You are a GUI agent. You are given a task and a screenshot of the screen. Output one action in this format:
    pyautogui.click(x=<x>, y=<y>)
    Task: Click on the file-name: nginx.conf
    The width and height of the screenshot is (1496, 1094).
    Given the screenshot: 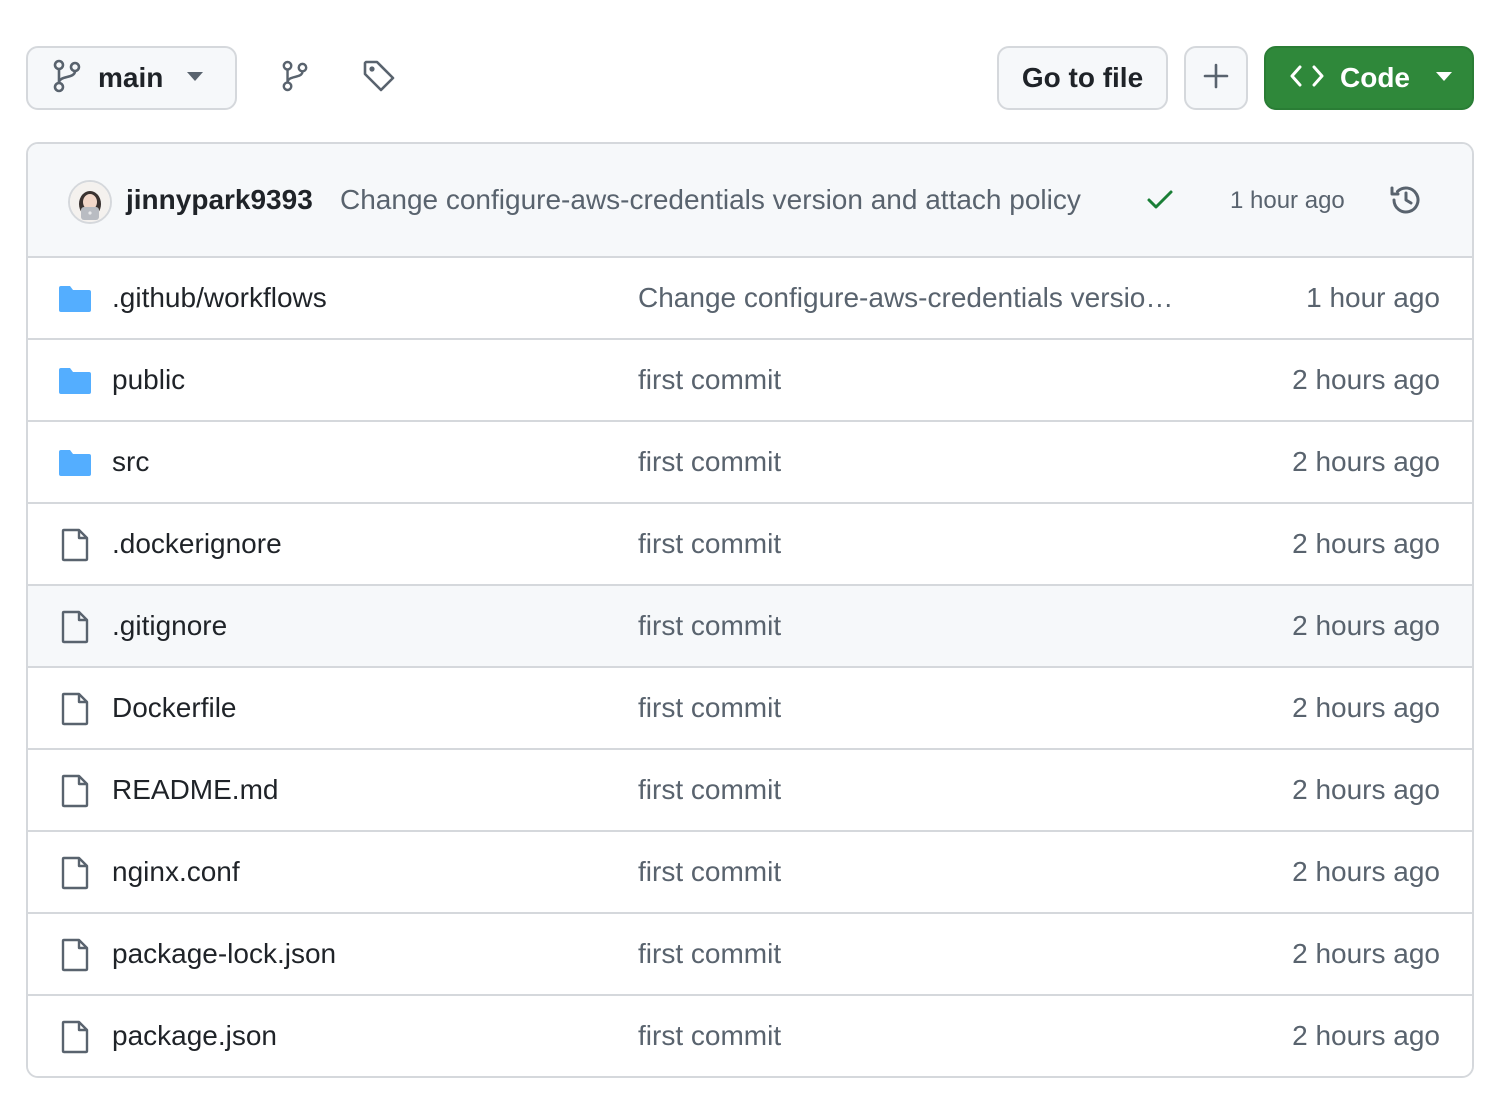 What is the action you would take?
    pyautogui.click(x=176, y=872)
    